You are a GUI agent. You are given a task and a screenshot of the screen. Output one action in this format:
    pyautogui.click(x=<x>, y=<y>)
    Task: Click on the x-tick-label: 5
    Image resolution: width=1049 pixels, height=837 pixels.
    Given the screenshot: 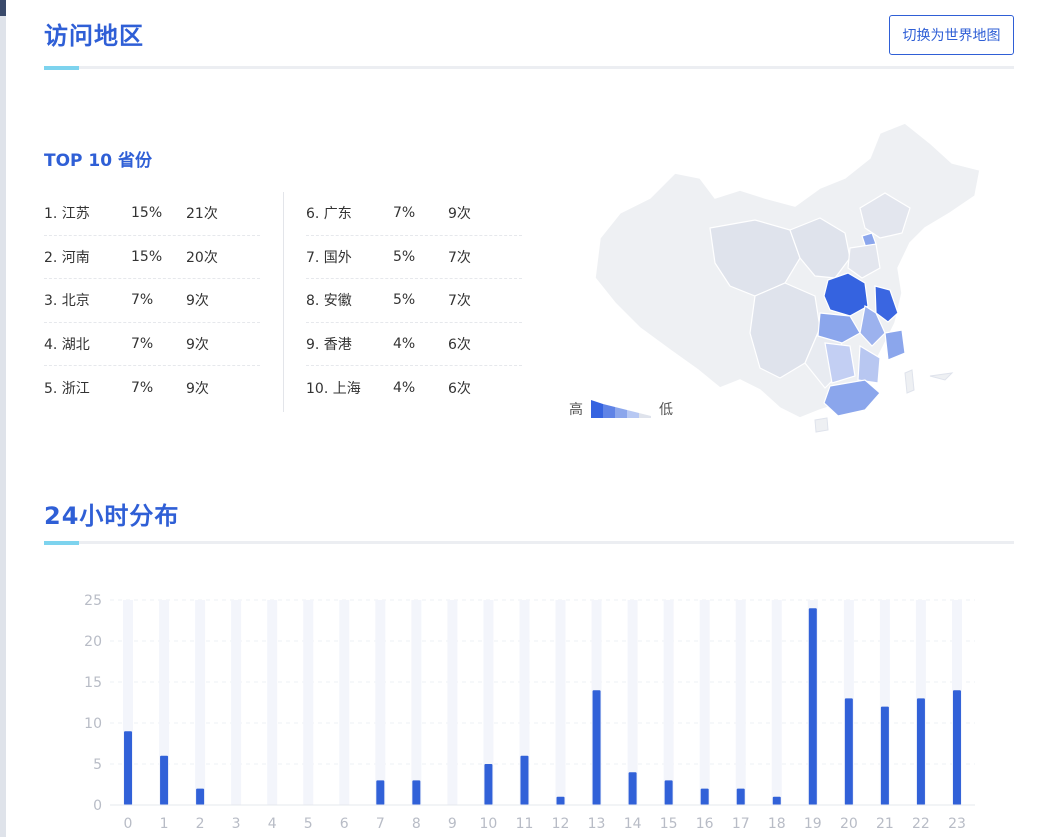 What is the action you would take?
    pyautogui.click(x=308, y=824)
    